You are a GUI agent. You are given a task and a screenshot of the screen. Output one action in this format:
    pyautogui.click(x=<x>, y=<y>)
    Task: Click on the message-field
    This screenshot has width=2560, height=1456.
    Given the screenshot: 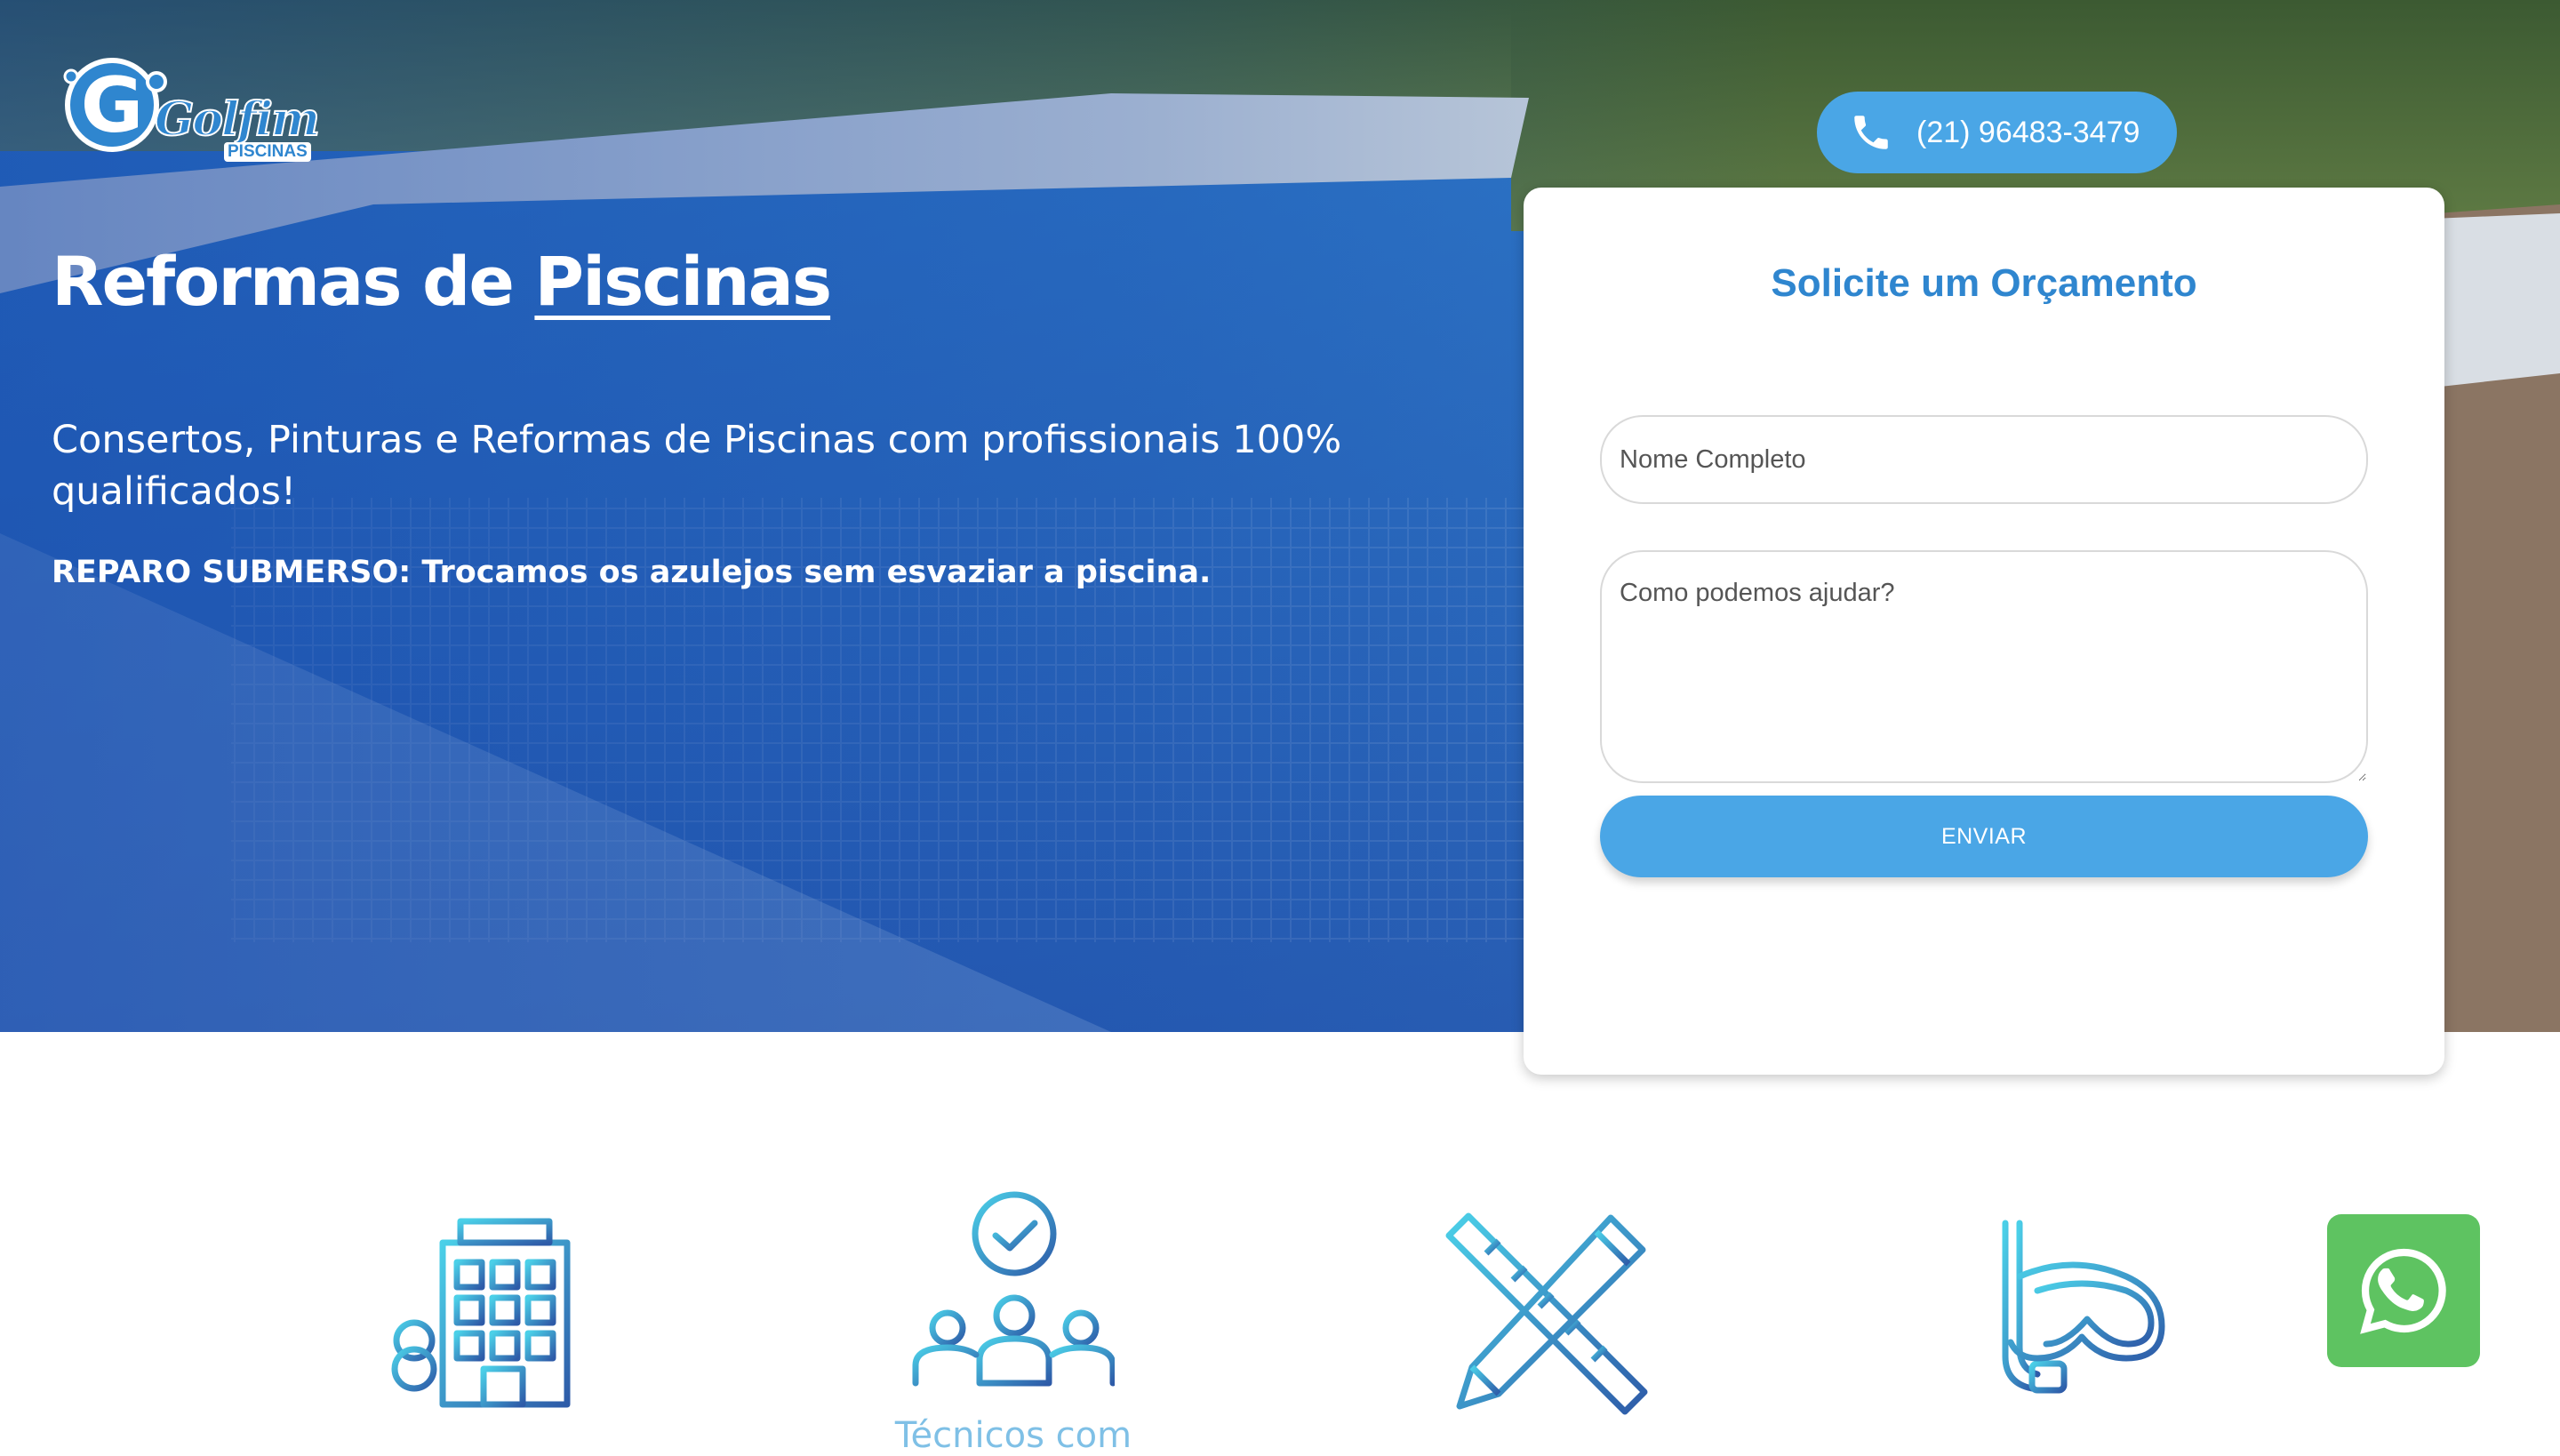 What is the action you would take?
    pyautogui.click(x=1984, y=666)
    